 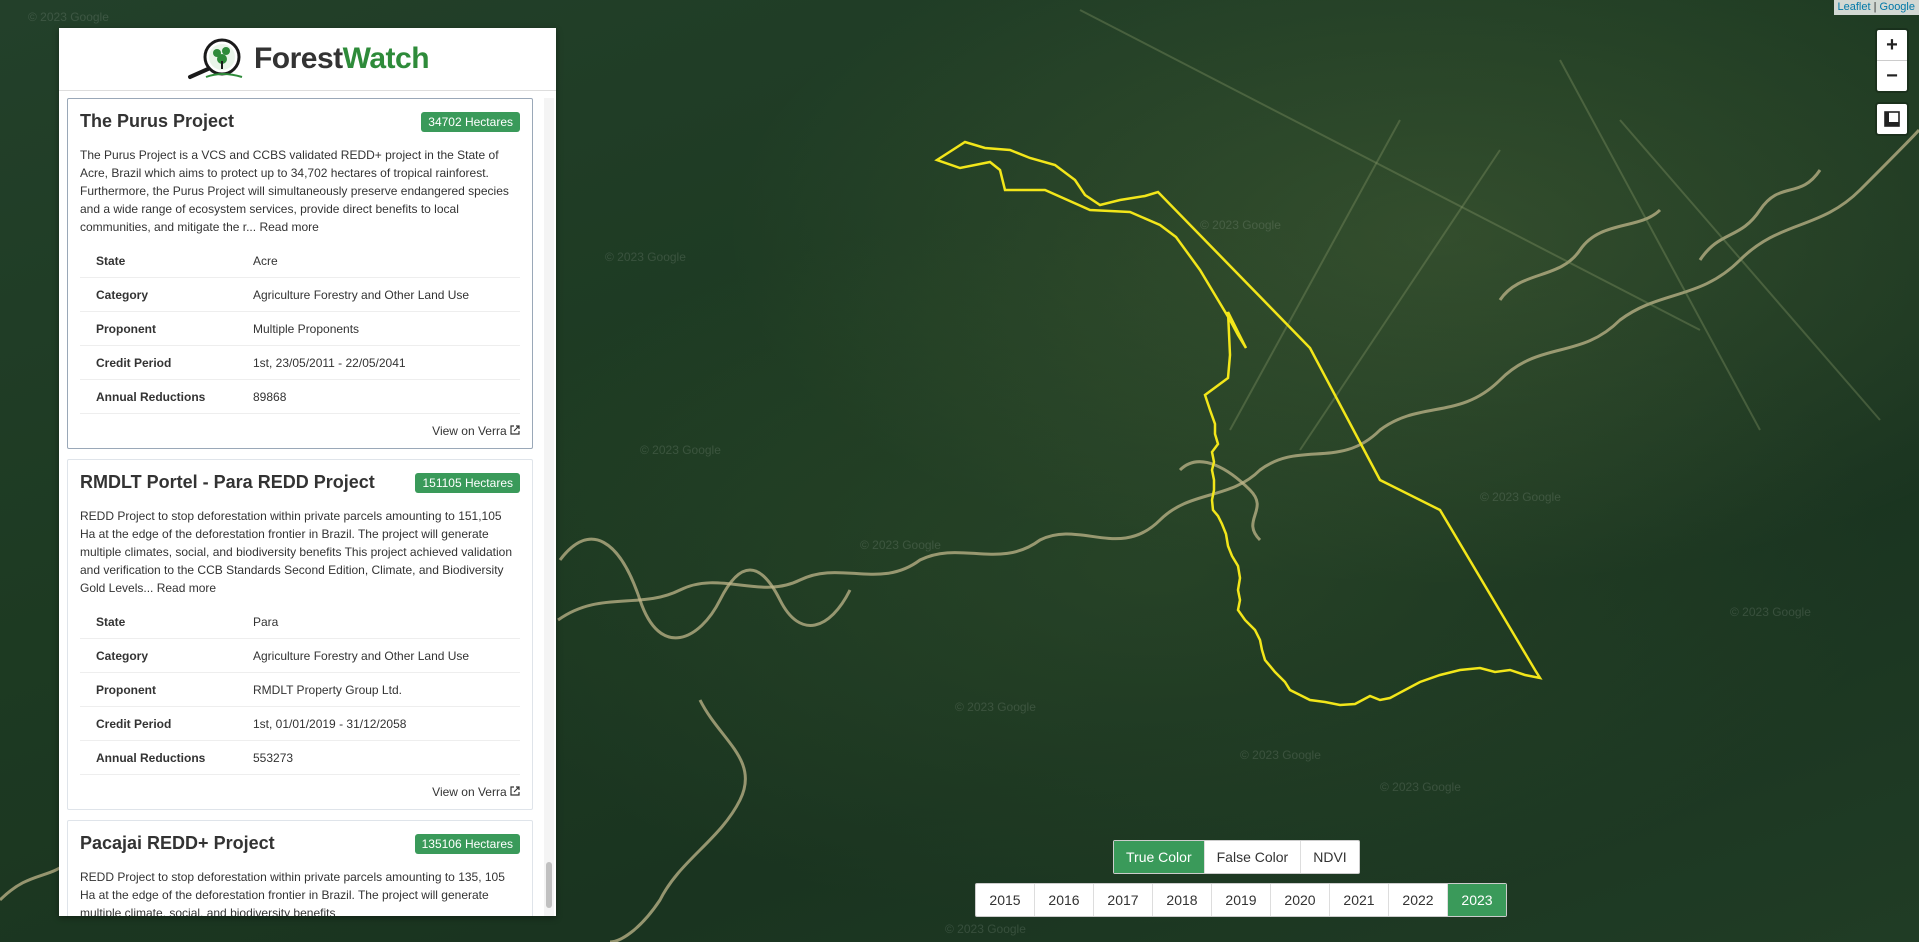 What do you see at coordinates (1897, 7) in the screenshot?
I see `google-link: Google` at bounding box center [1897, 7].